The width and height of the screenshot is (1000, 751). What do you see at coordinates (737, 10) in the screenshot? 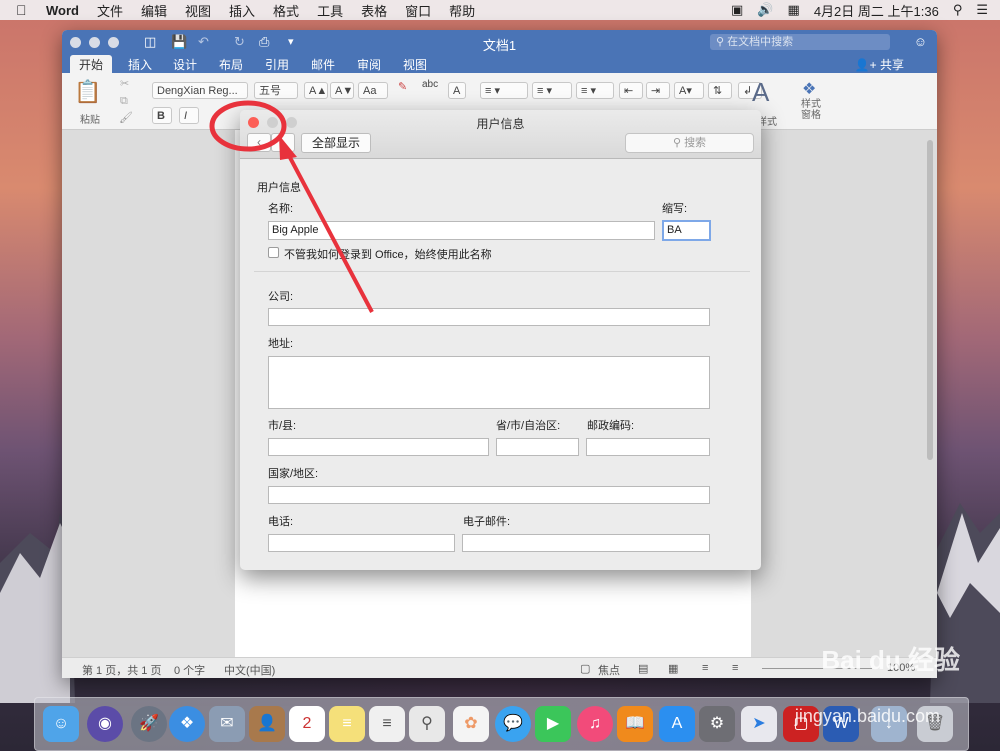
I see `screen-mirror-icon: ▣` at bounding box center [737, 10].